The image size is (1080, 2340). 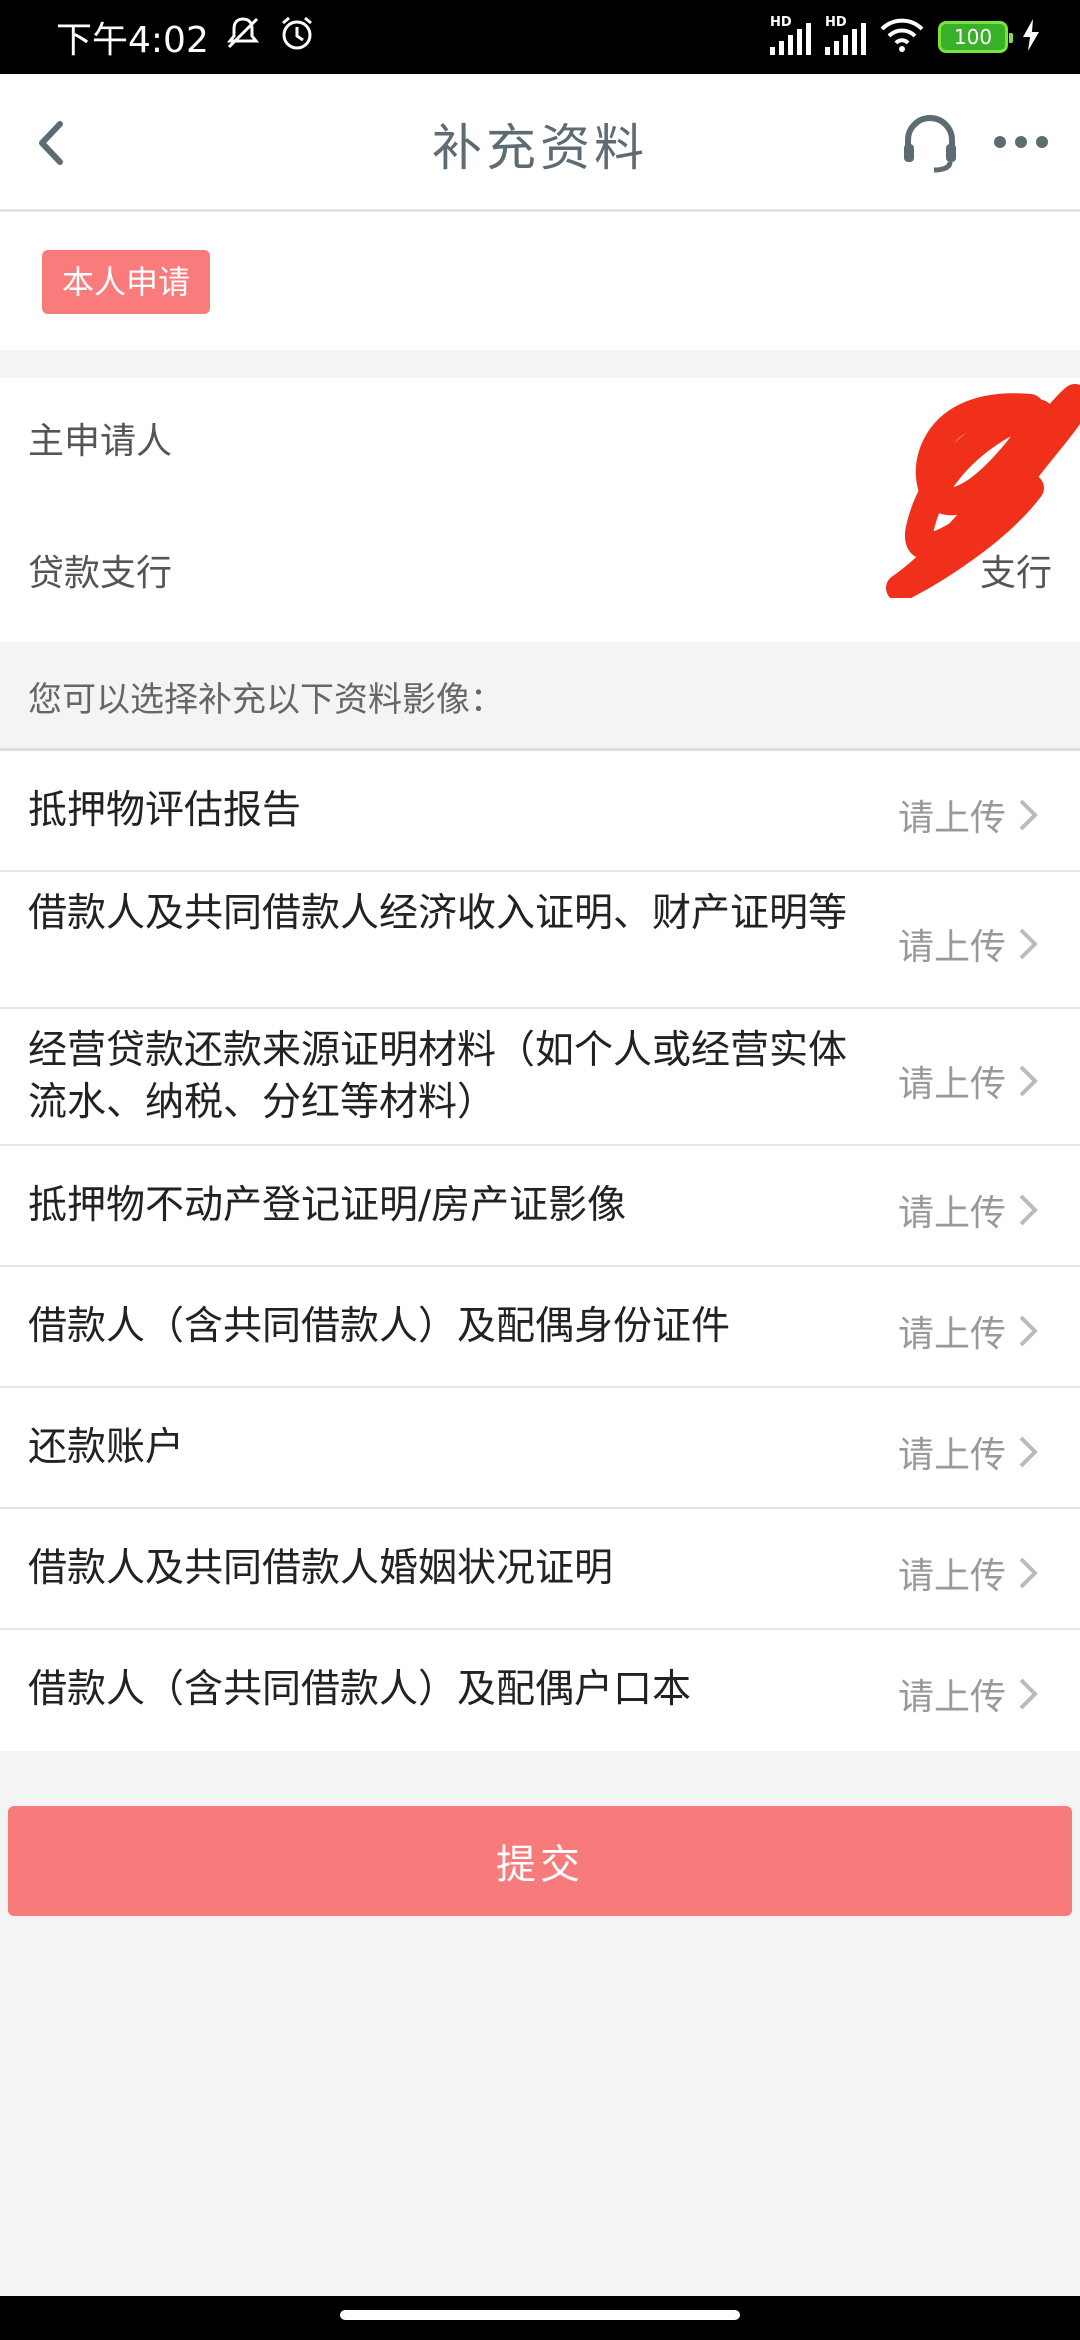 I want to click on nav-bar: 补充资料, so click(x=540, y=143).